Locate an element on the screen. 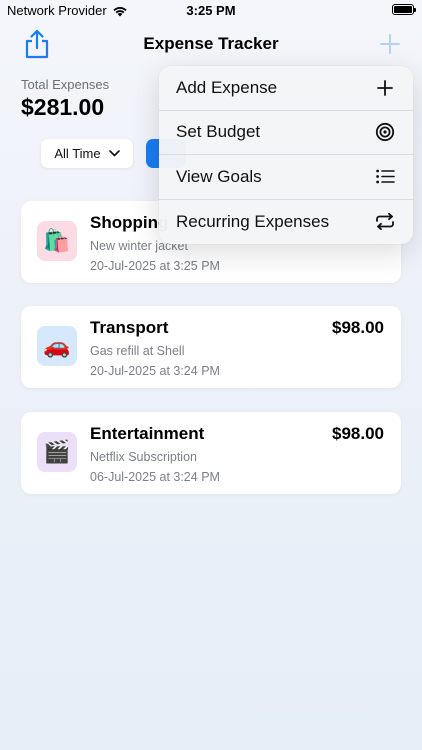 The width and height of the screenshot is (422, 750). total-expenses-amount: $281.00 is located at coordinates (63, 107).